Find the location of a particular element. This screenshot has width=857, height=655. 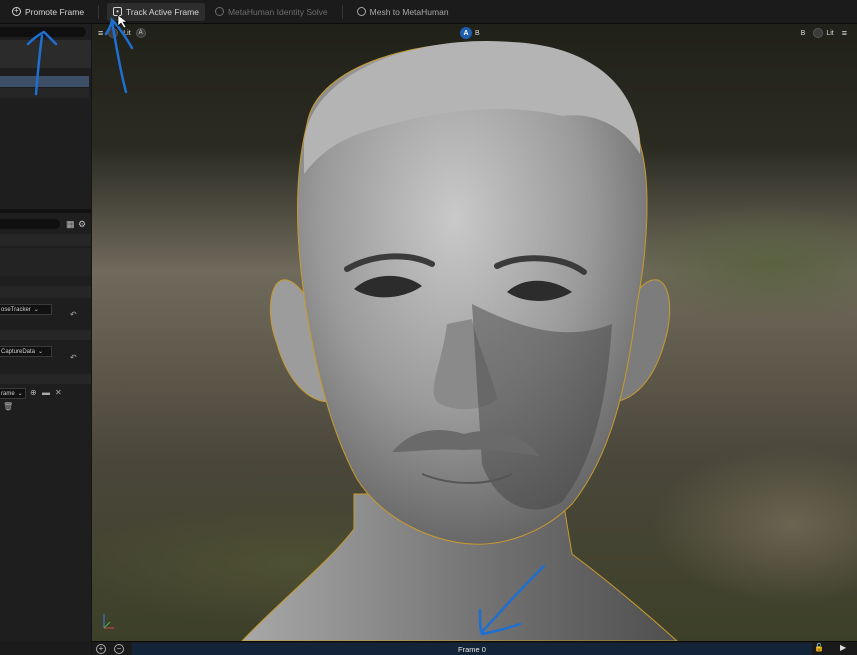

lock-icon: 🔓 is located at coordinates (819, 647).